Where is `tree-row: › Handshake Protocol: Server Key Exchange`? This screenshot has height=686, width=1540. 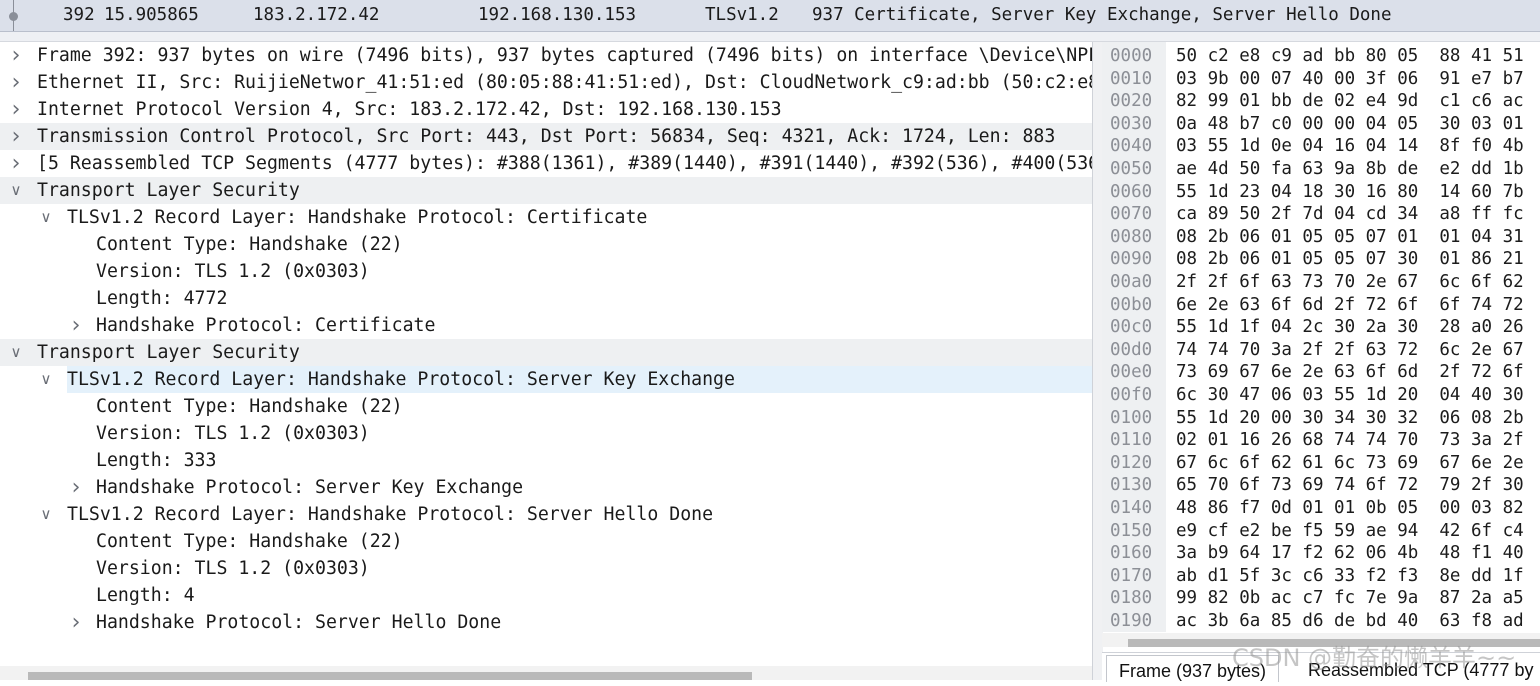 tree-row: › Handshake Protocol: Server Key Exchange is located at coordinates (546, 487).